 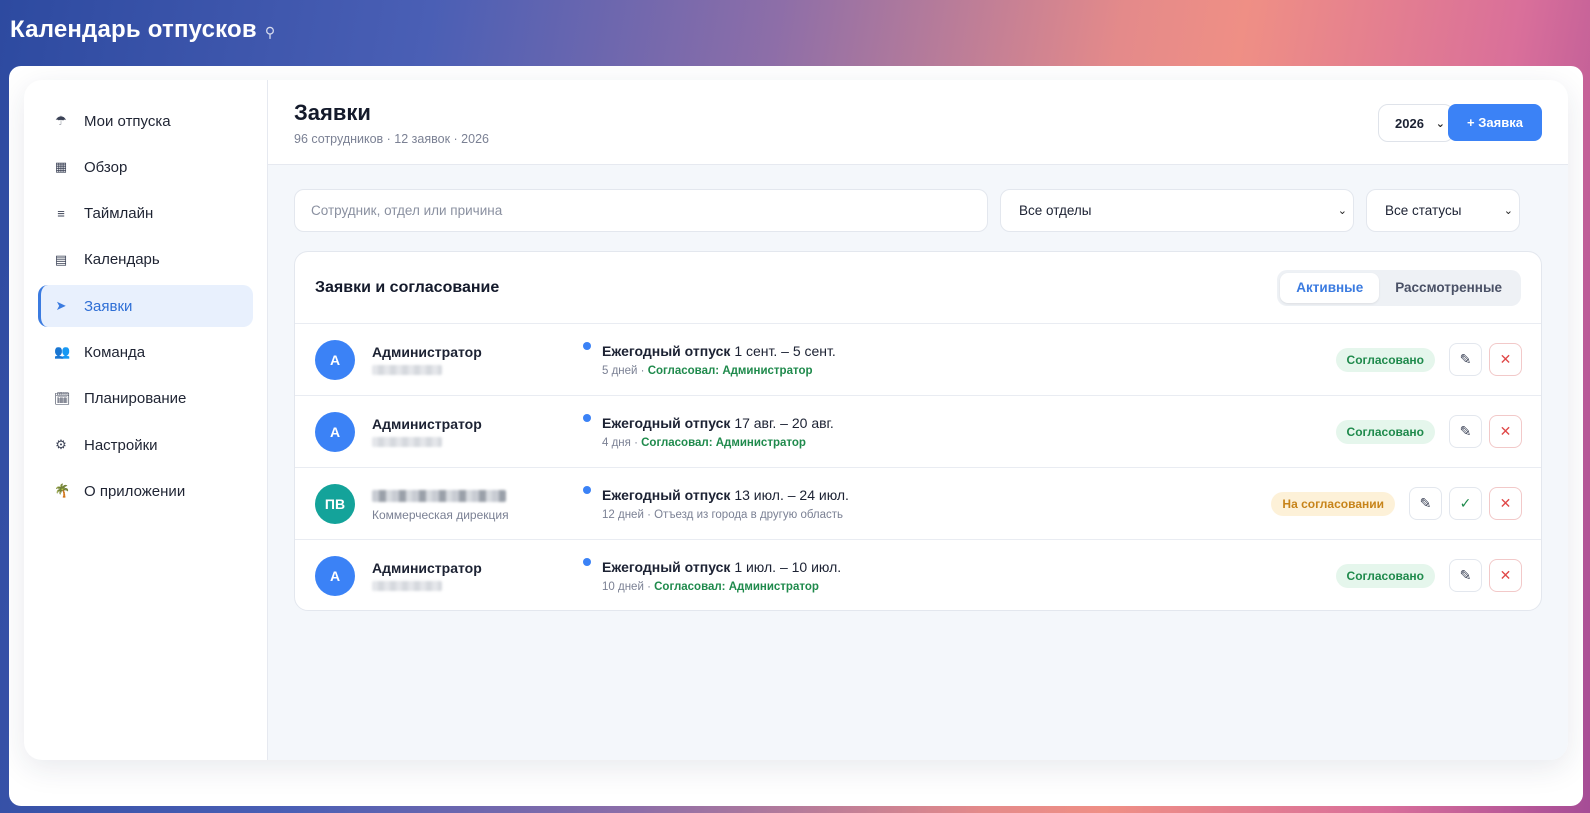 I want to click on vacation-info: Ежегодный отпуск 1 сент. – 5 сент., so click(x=719, y=351).